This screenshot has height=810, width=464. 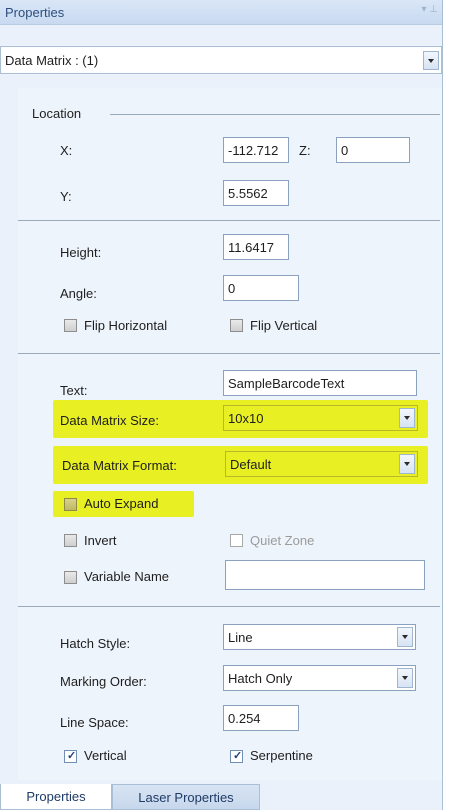 I want to click on hatch-style-dropdown-button, so click(x=405, y=637).